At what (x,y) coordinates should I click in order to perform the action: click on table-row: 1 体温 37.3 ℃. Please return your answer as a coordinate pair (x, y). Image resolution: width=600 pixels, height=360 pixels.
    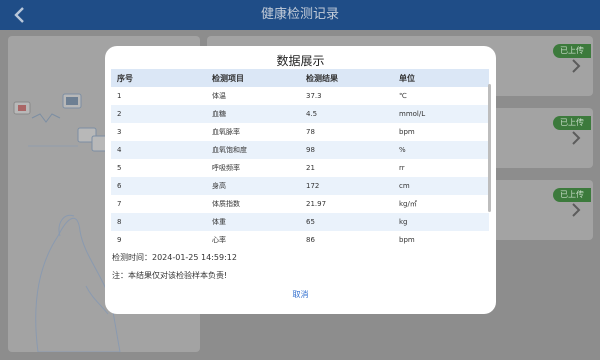
    Looking at the image, I should click on (300, 96).